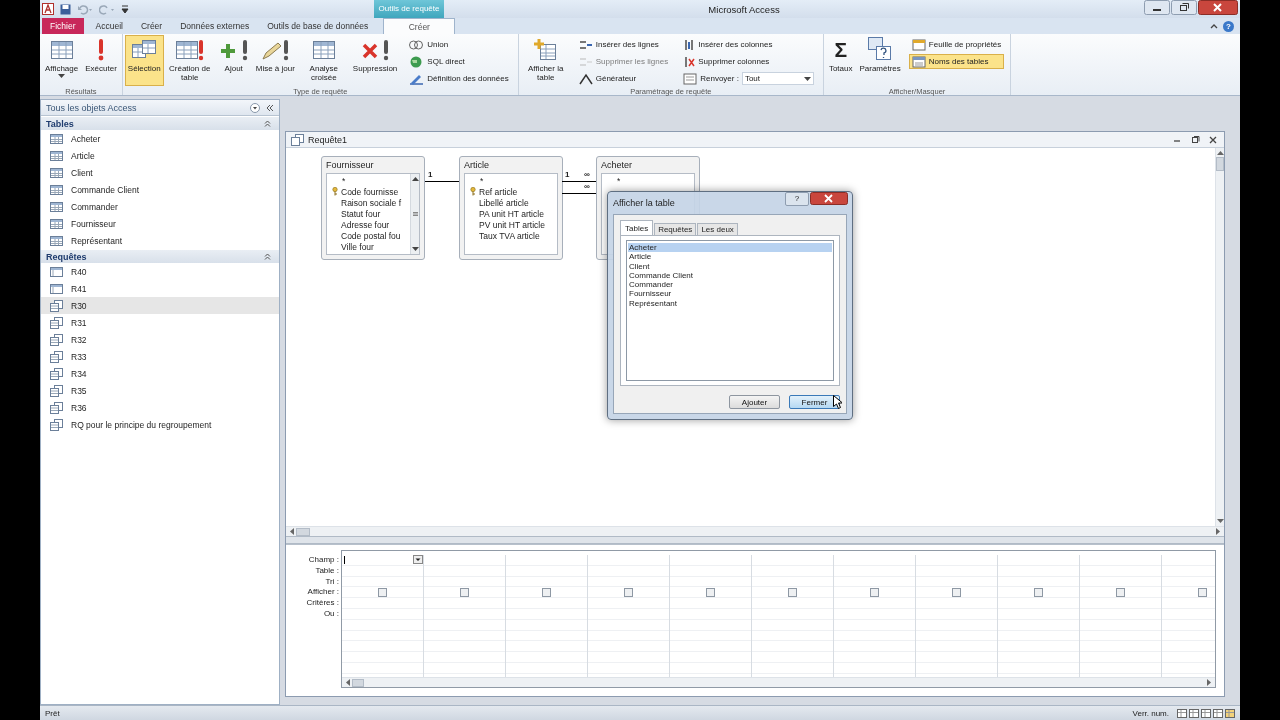  I want to click on ribbon-button: Suppression, so click(375, 60).